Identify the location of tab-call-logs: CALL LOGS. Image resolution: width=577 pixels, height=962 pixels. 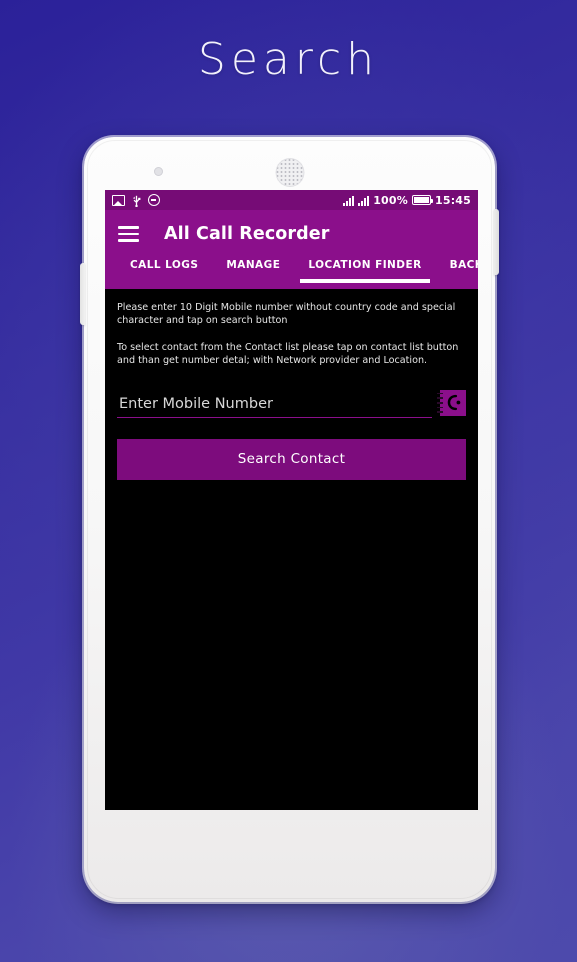
(164, 264).